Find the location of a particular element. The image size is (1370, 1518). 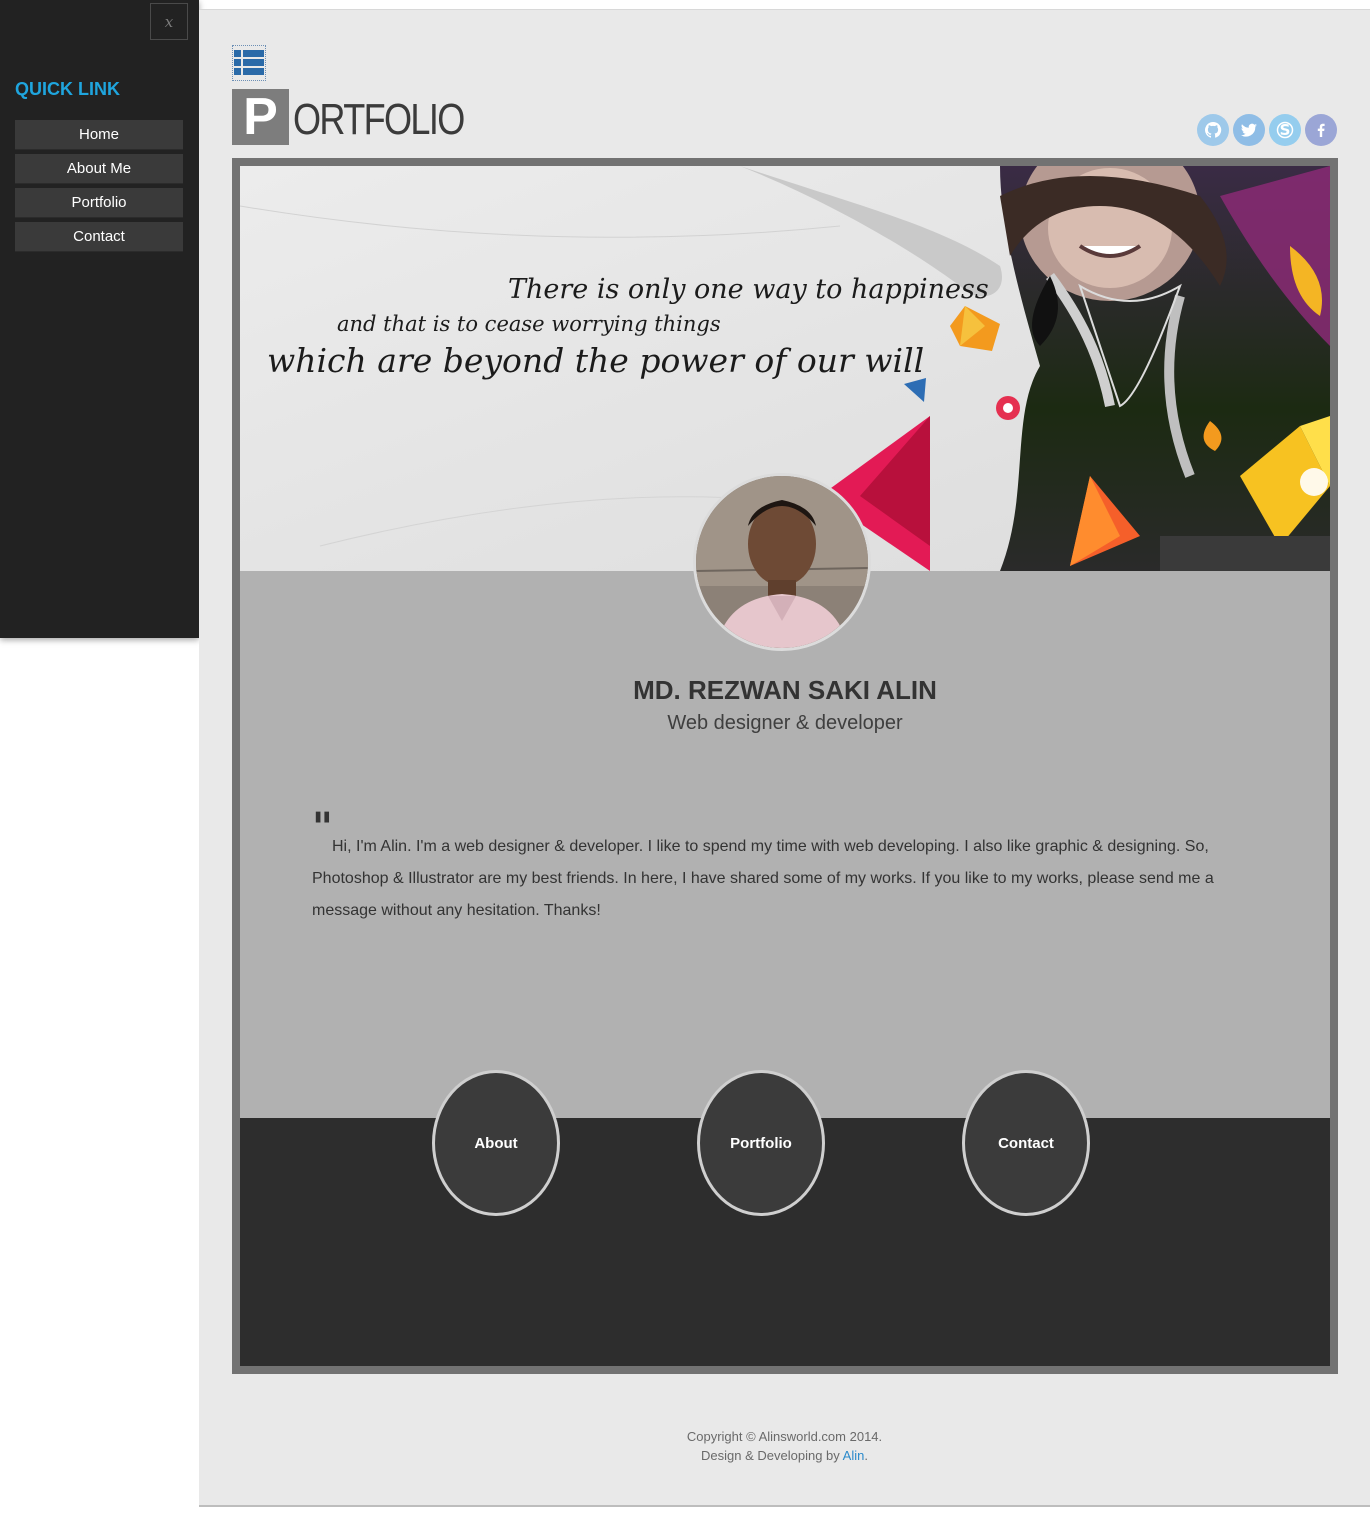

menu-toggle-button is located at coordinates (249, 63).